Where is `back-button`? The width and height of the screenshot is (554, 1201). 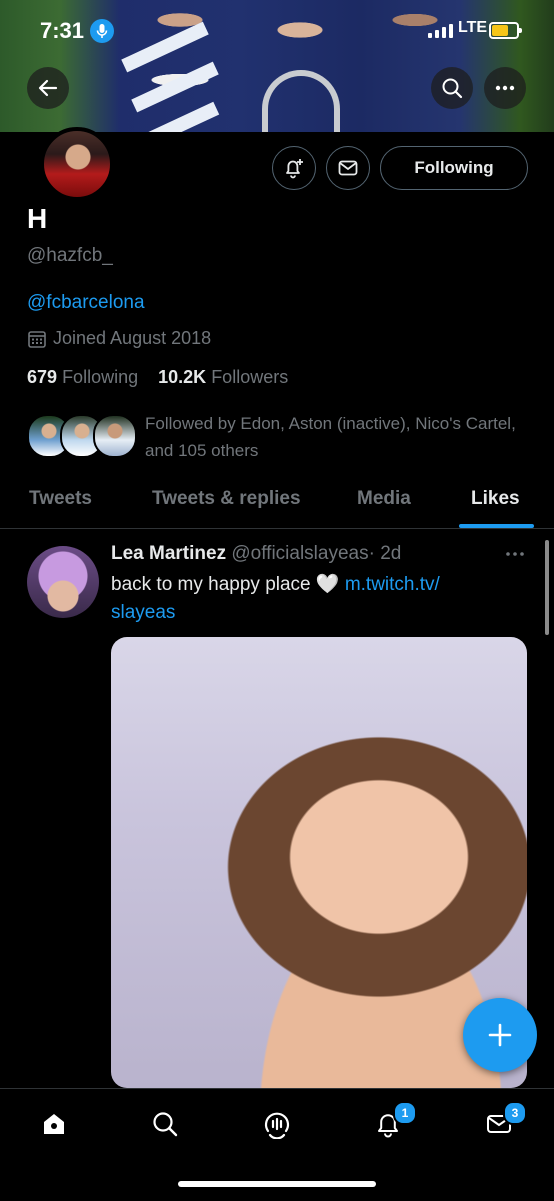 back-button is located at coordinates (48, 88).